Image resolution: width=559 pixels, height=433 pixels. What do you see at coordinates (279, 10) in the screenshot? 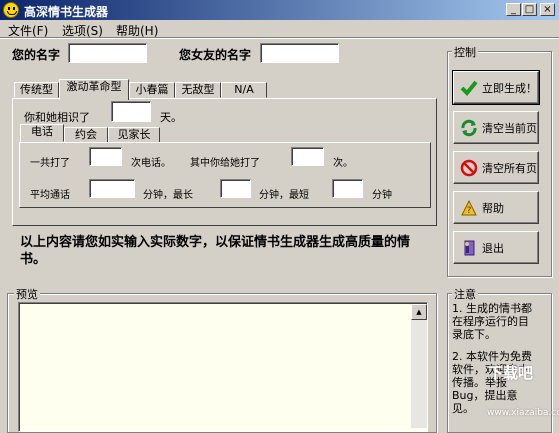
I see `title-bar: 高深情书生成器 _ □ ×` at bounding box center [279, 10].